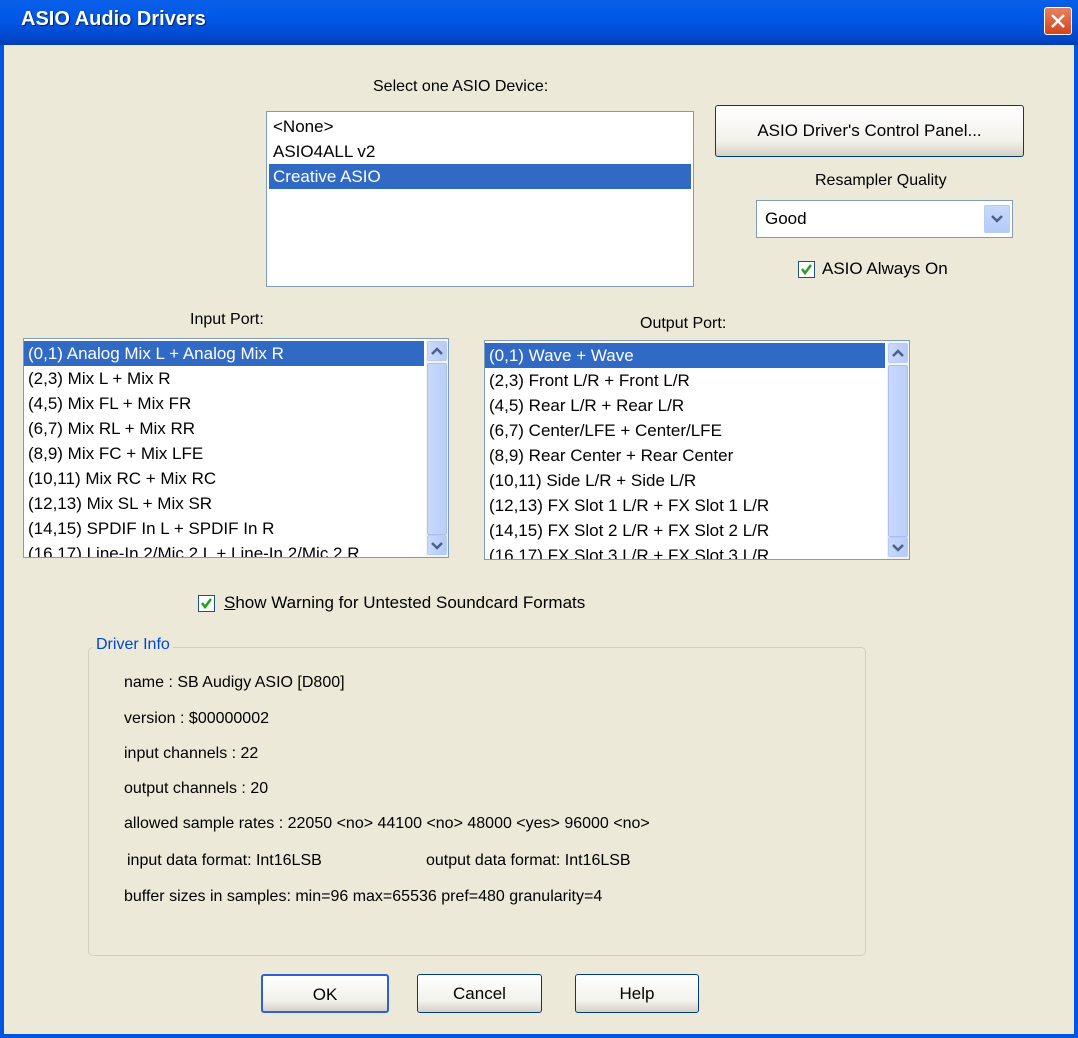 Image resolution: width=1078 pixels, height=1038 pixels. I want to click on resampler-select: Good, so click(884, 219).